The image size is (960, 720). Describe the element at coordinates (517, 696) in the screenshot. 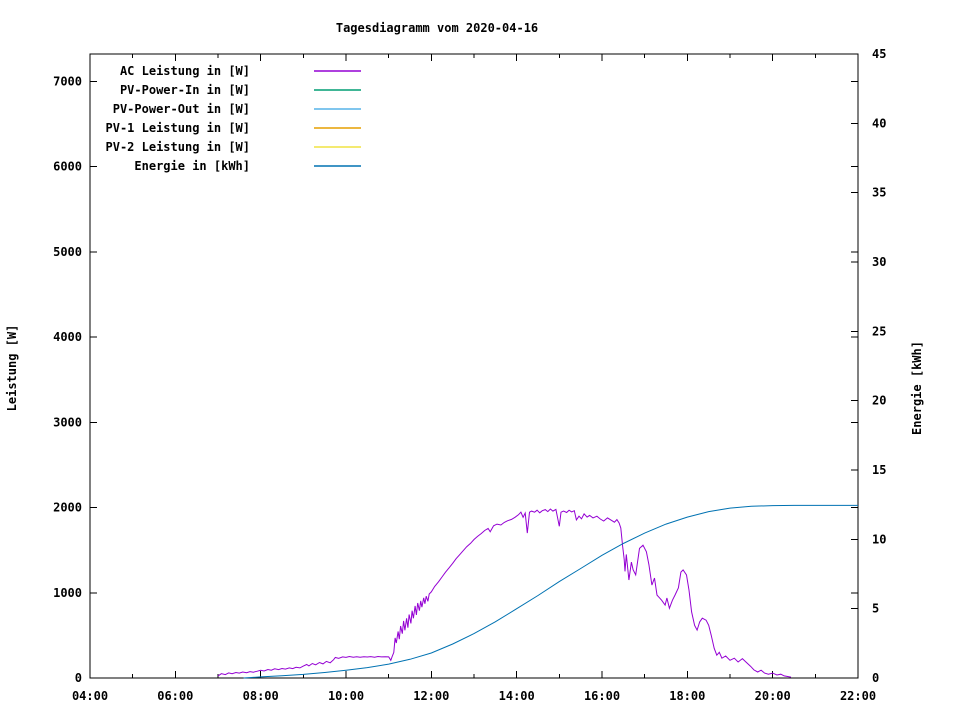

I see `x-tick-label: 14:00` at that location.